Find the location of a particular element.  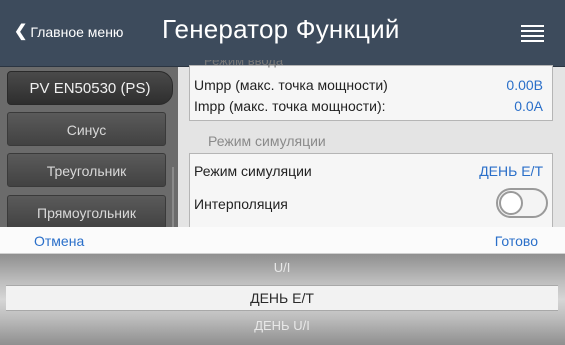

simulation-mode-row: Режим симуляции ДЕНЬ E/T is located at coordinates (371, 171).